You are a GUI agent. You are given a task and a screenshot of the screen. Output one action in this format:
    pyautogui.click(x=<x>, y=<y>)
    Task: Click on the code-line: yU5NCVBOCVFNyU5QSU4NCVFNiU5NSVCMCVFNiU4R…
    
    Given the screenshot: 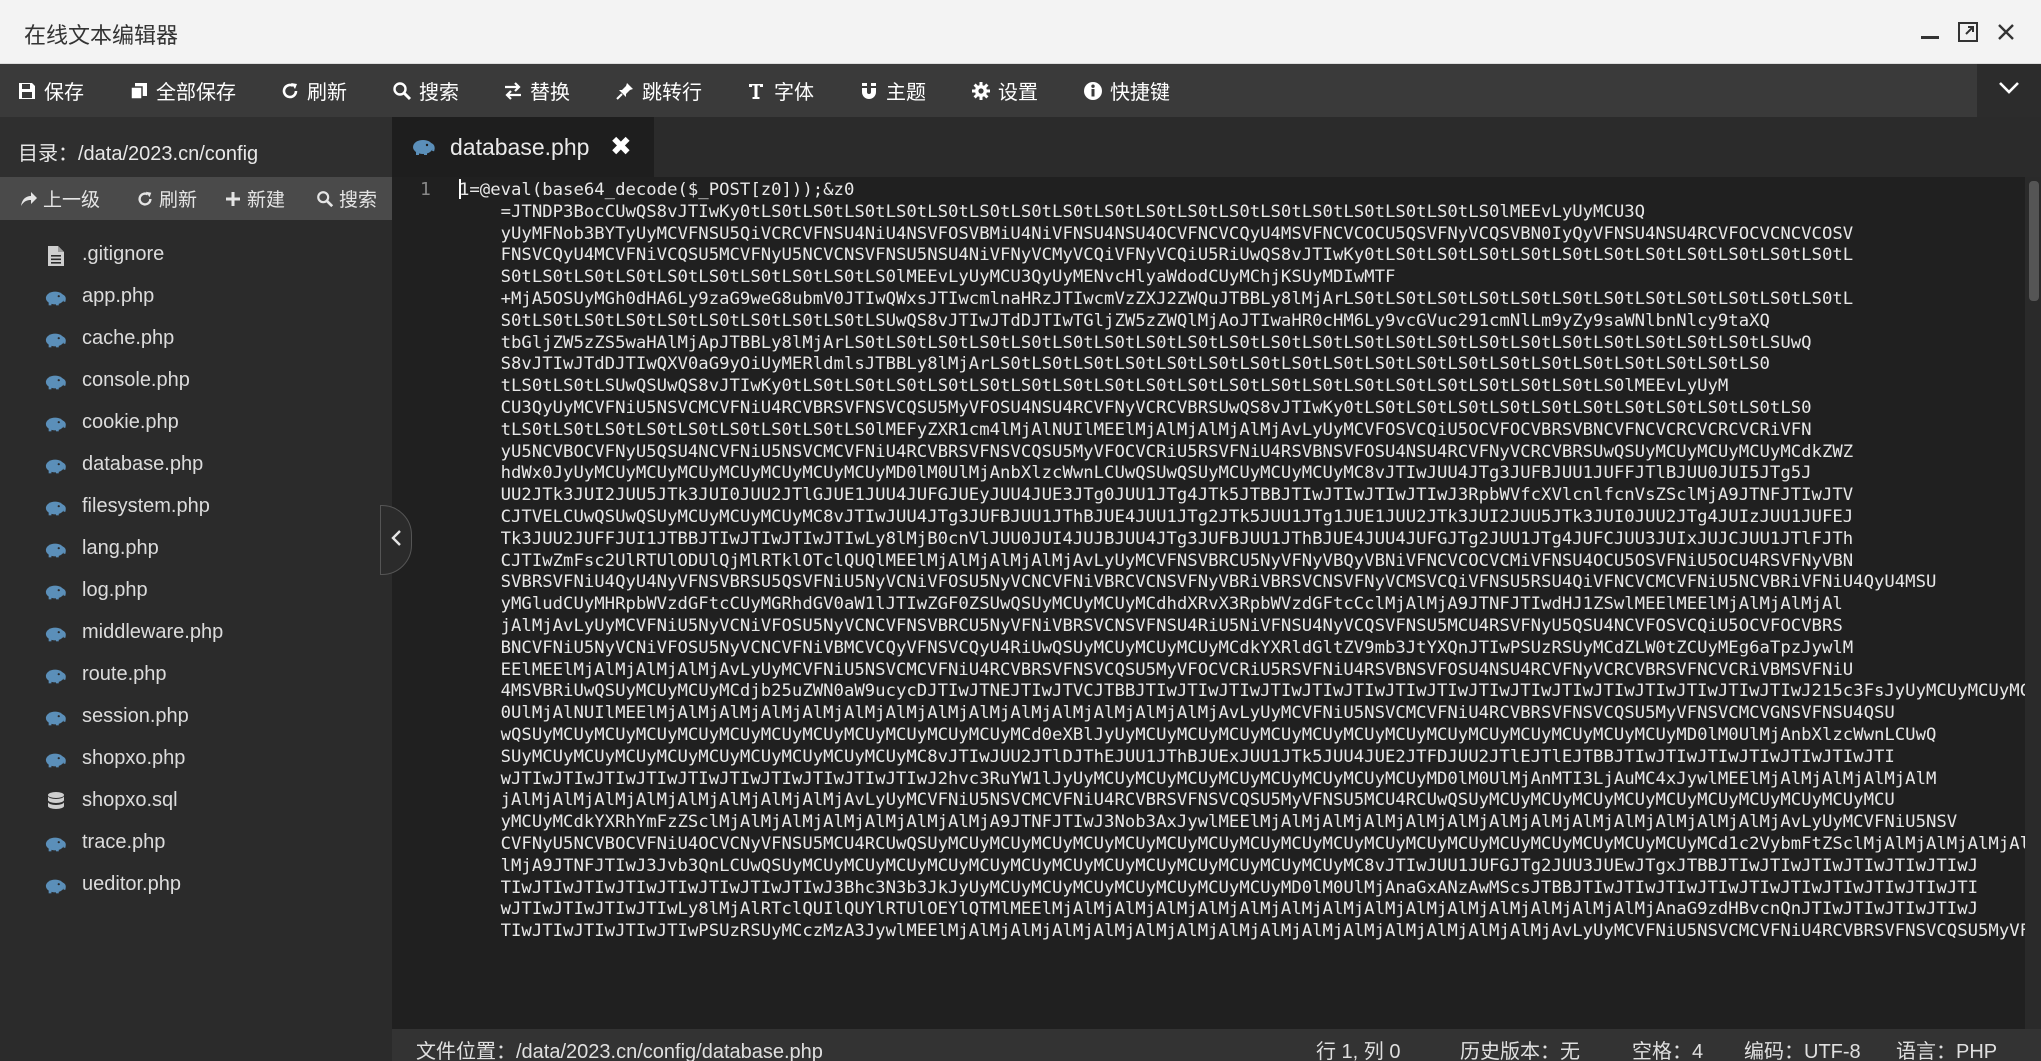 What is the action you would take?
    pyautogui.click(x=1156, y=451)
    